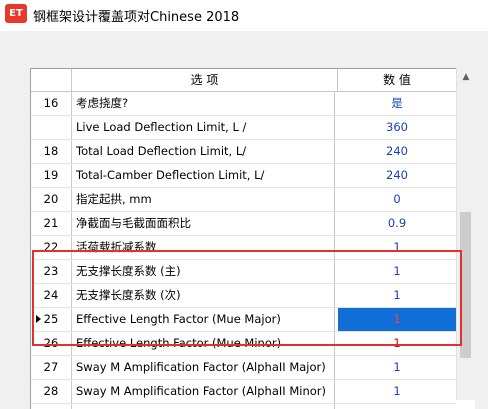  What do you see at coordinates (51, 271) in the screenshot?
I see `row-number: 23` at bounding box center [51, 271].